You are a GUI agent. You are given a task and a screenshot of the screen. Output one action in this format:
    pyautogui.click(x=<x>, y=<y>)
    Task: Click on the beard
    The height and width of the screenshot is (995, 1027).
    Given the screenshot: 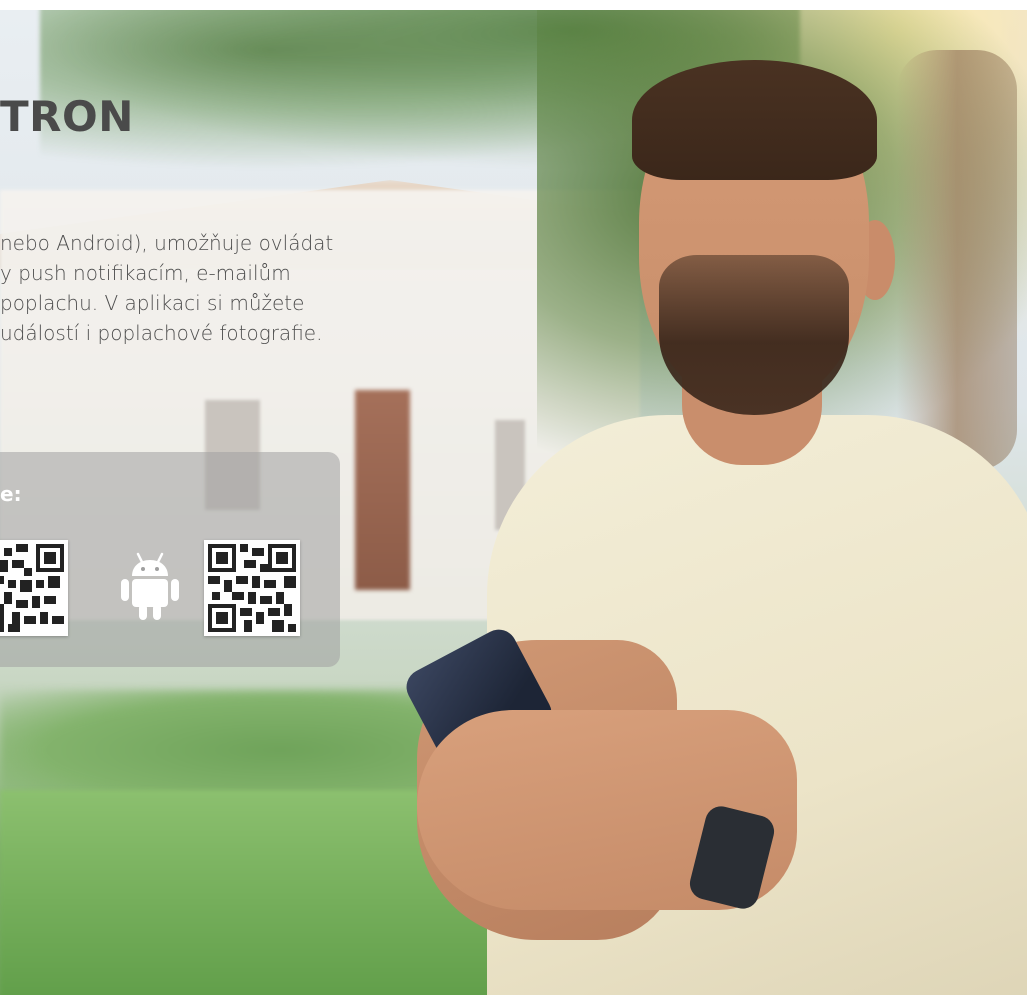 What is the action you would take?
    pyautogui.click(x=754, y=335)
    